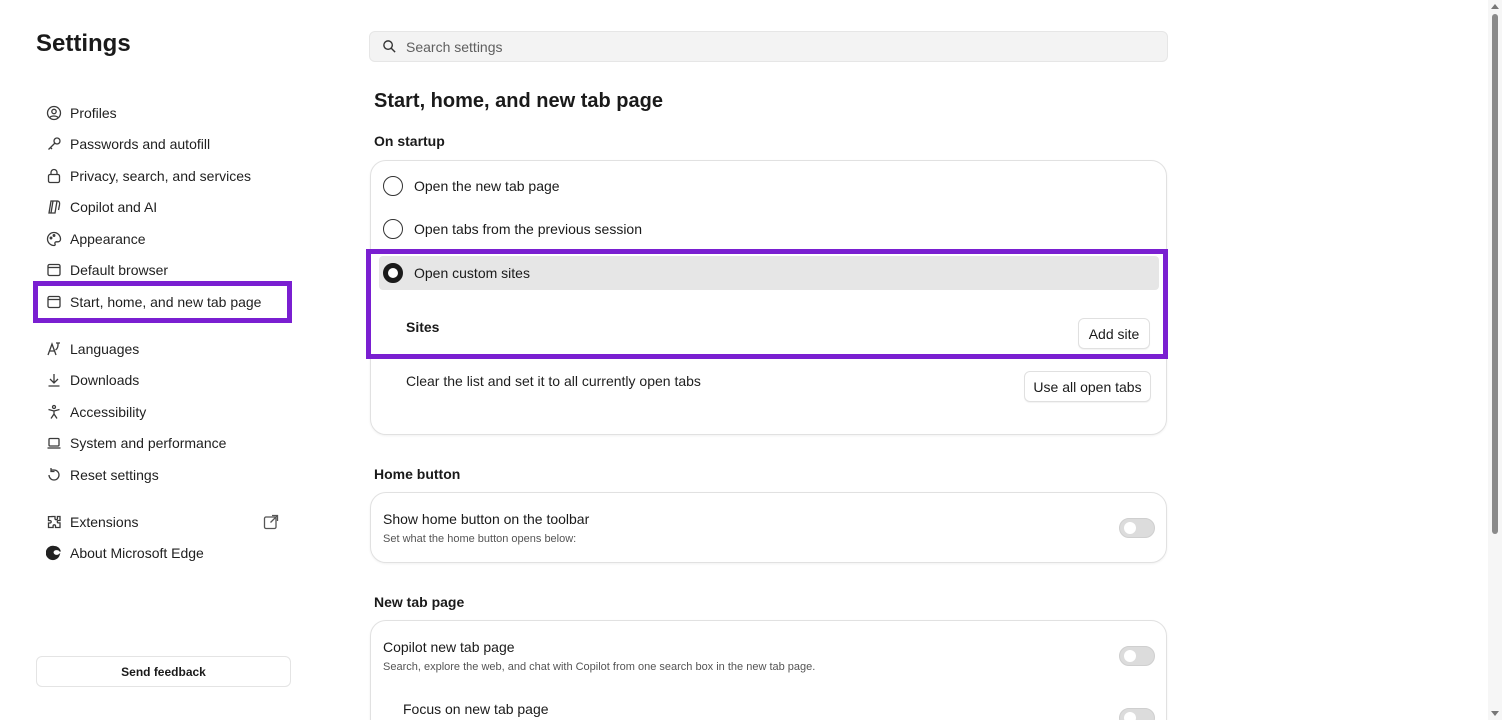 The height and width of the screenshot is (720, 1502). Describe the element at coordinates (1137, 714) in the screenshot. I see `focus-new-tab-toggle` at that location.